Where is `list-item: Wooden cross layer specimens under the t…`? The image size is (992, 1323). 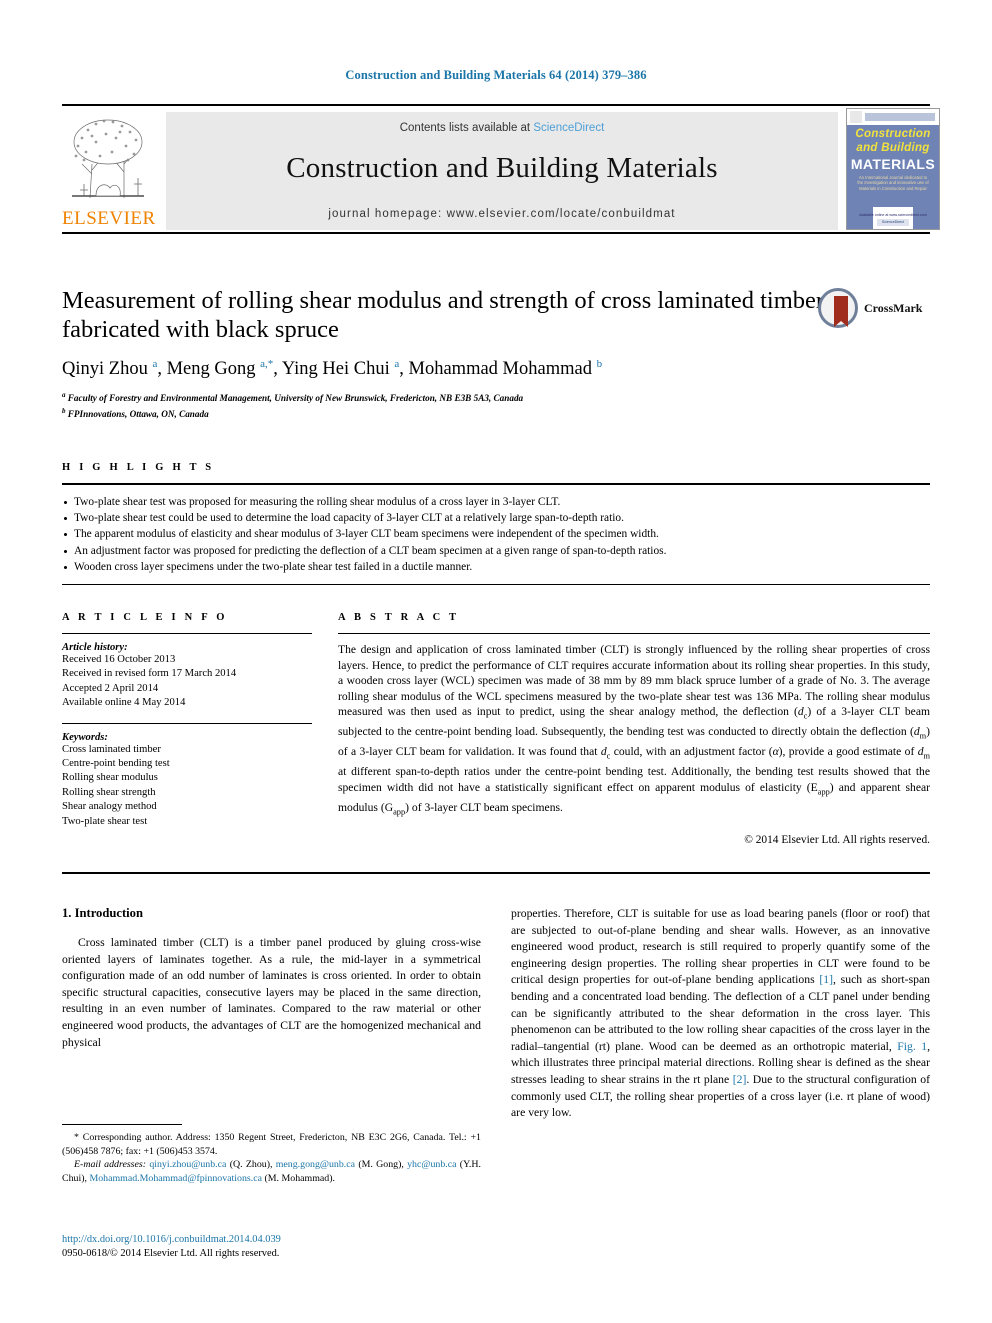 list-item: Wooden cross layer specimens under the t… is located at coordinates (496, 567).